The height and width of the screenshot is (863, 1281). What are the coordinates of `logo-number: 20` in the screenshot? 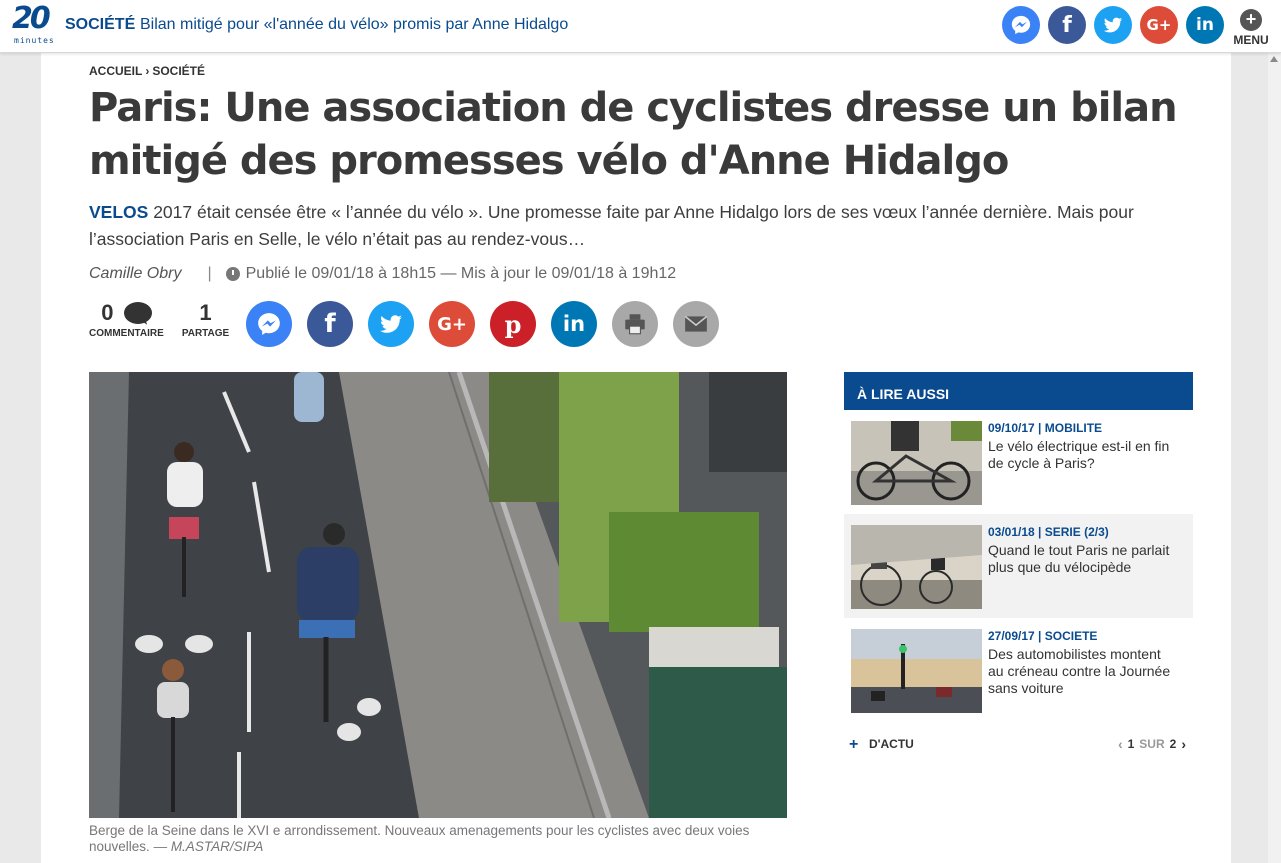 It's located at (31, 18).